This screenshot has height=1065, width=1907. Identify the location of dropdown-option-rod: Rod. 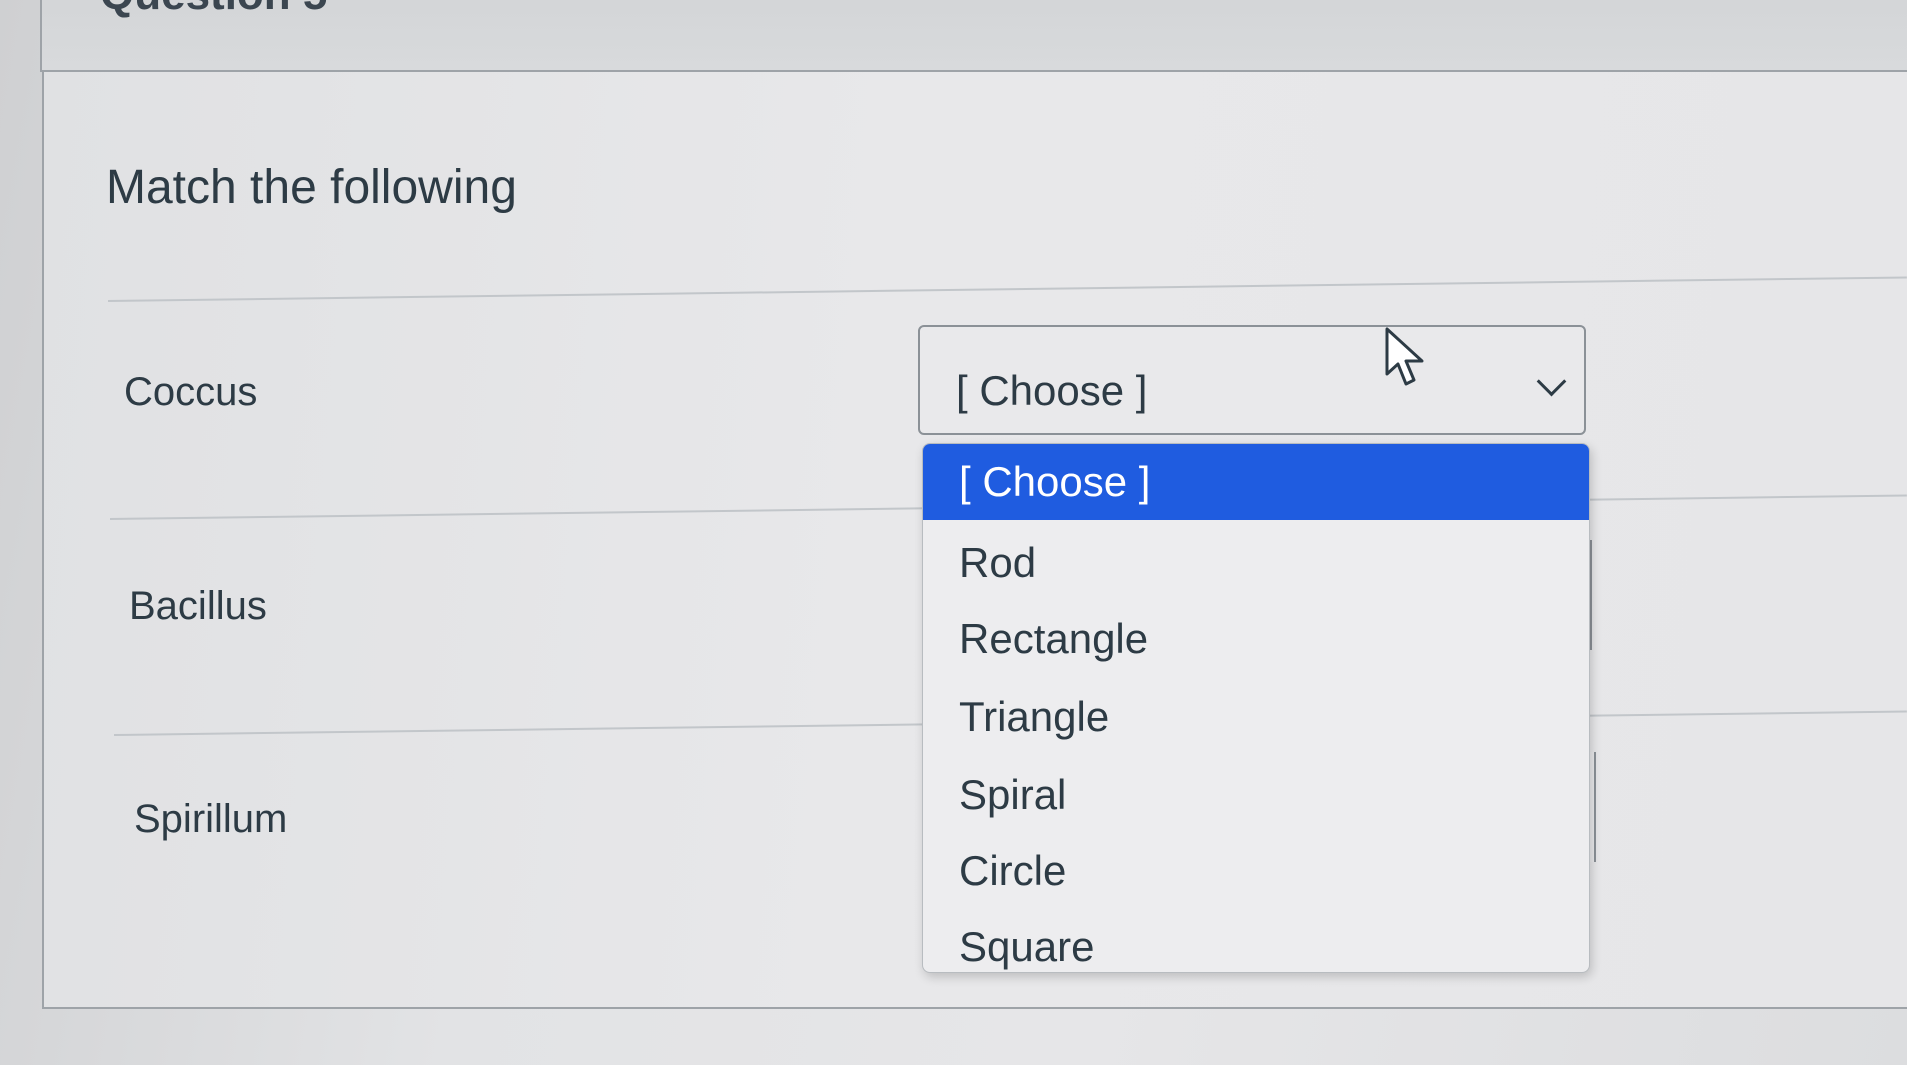
(1256, 563).